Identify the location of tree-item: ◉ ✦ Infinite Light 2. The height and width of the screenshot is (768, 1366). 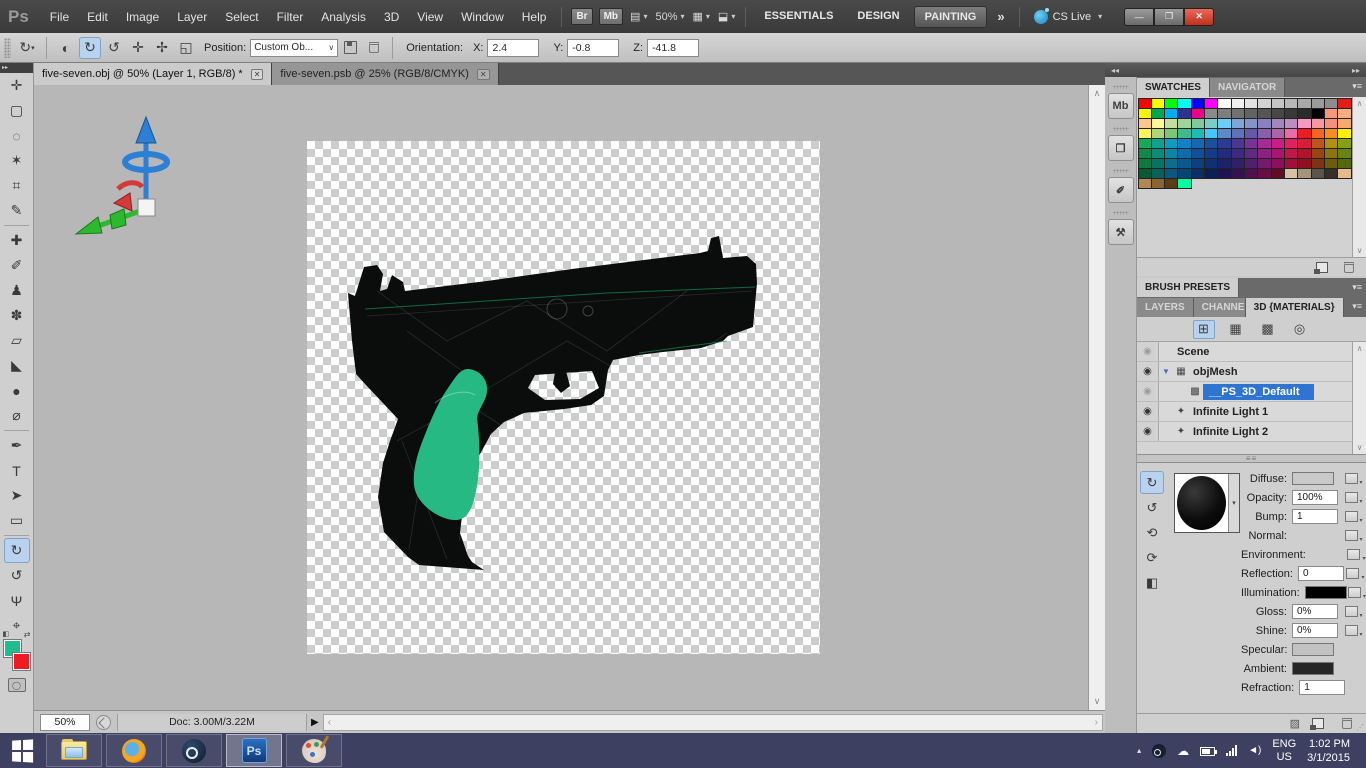
(1244, 432).